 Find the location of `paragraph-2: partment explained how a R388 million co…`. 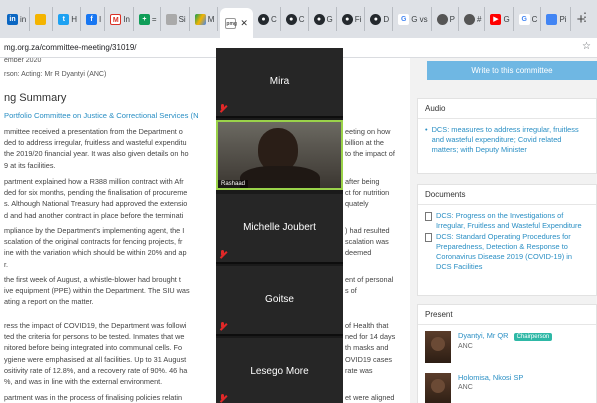

paragraph-2: partment explained how a R388 million co… is located at coordinates (204, 198).